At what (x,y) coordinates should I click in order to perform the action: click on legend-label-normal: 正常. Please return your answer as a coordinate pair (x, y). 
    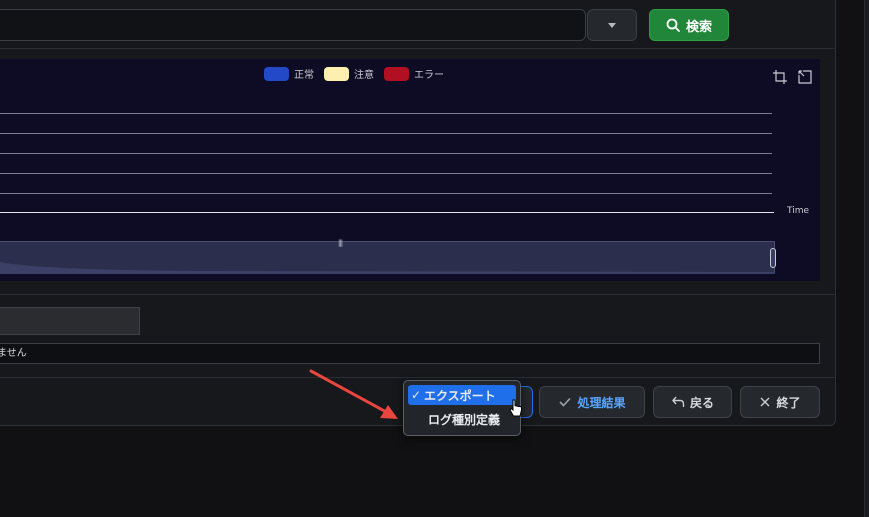
    Looking at the image, I should click on (304, 75).